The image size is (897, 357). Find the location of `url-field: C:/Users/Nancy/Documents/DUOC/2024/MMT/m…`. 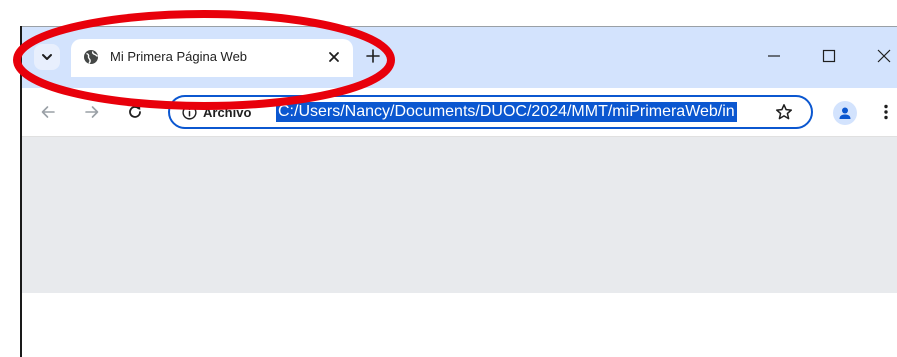

url-field: C:/Users/Nancy/Documents/DUOC/2024/MMT/m… is located at coordinates (522, 112).